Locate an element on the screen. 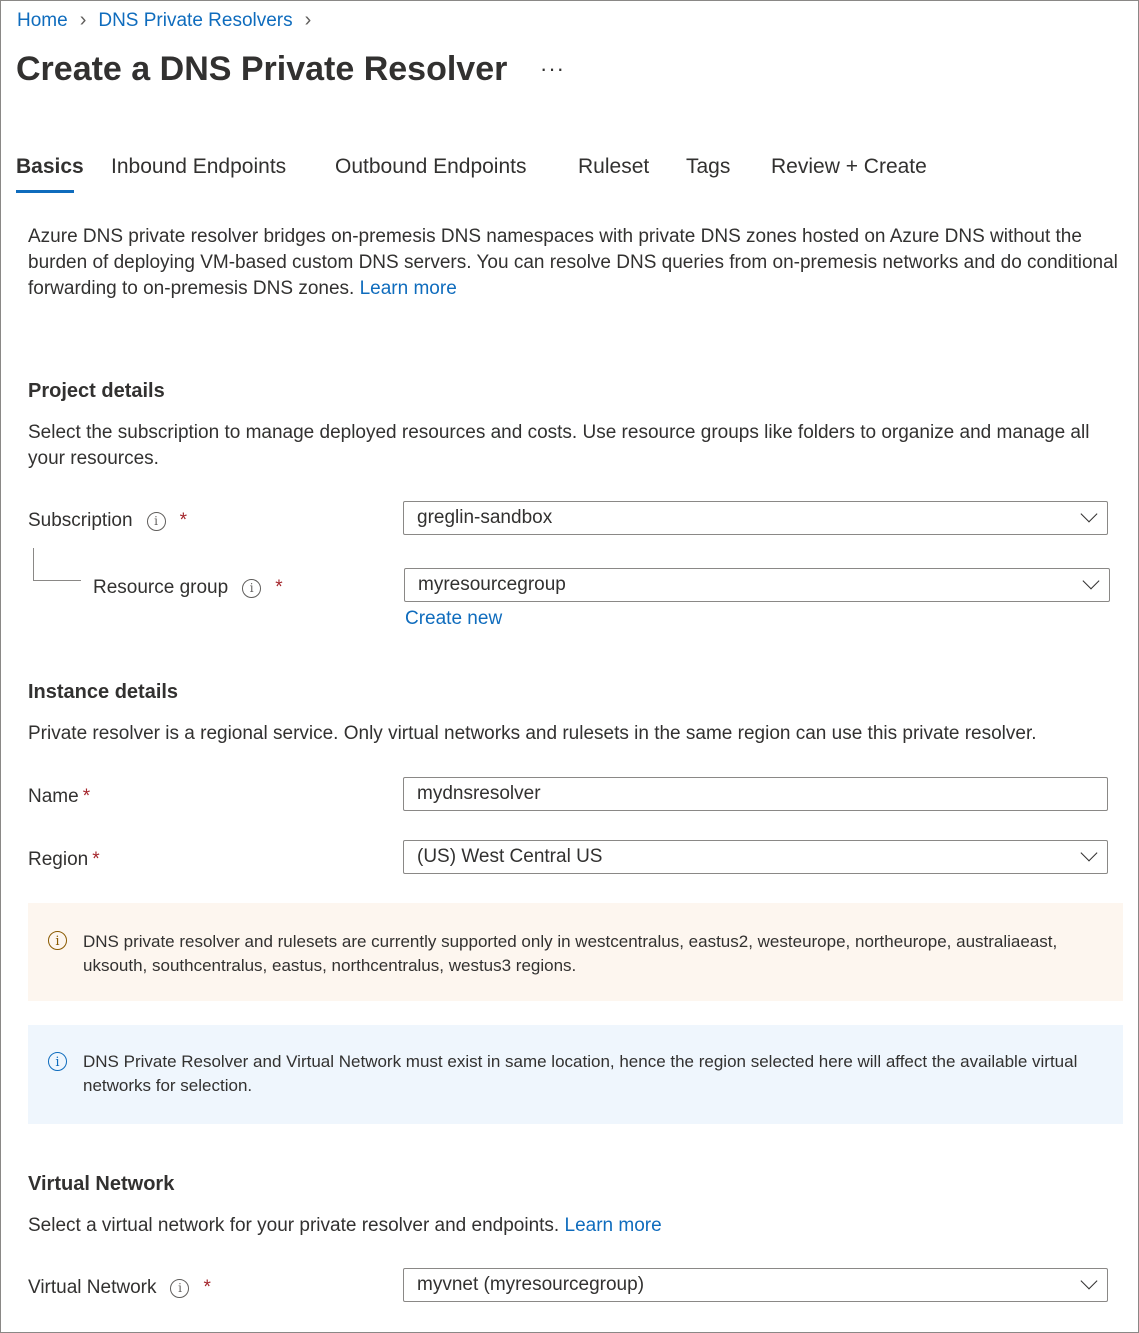  resource-group-label: Resource group i * is located at coordinates (188, 588).